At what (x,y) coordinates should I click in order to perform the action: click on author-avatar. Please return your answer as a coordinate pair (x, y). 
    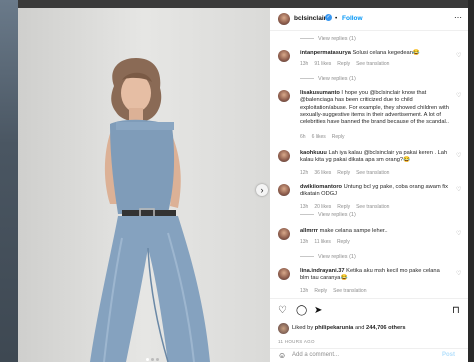
    Looking at the image, I should click on (284, 19).